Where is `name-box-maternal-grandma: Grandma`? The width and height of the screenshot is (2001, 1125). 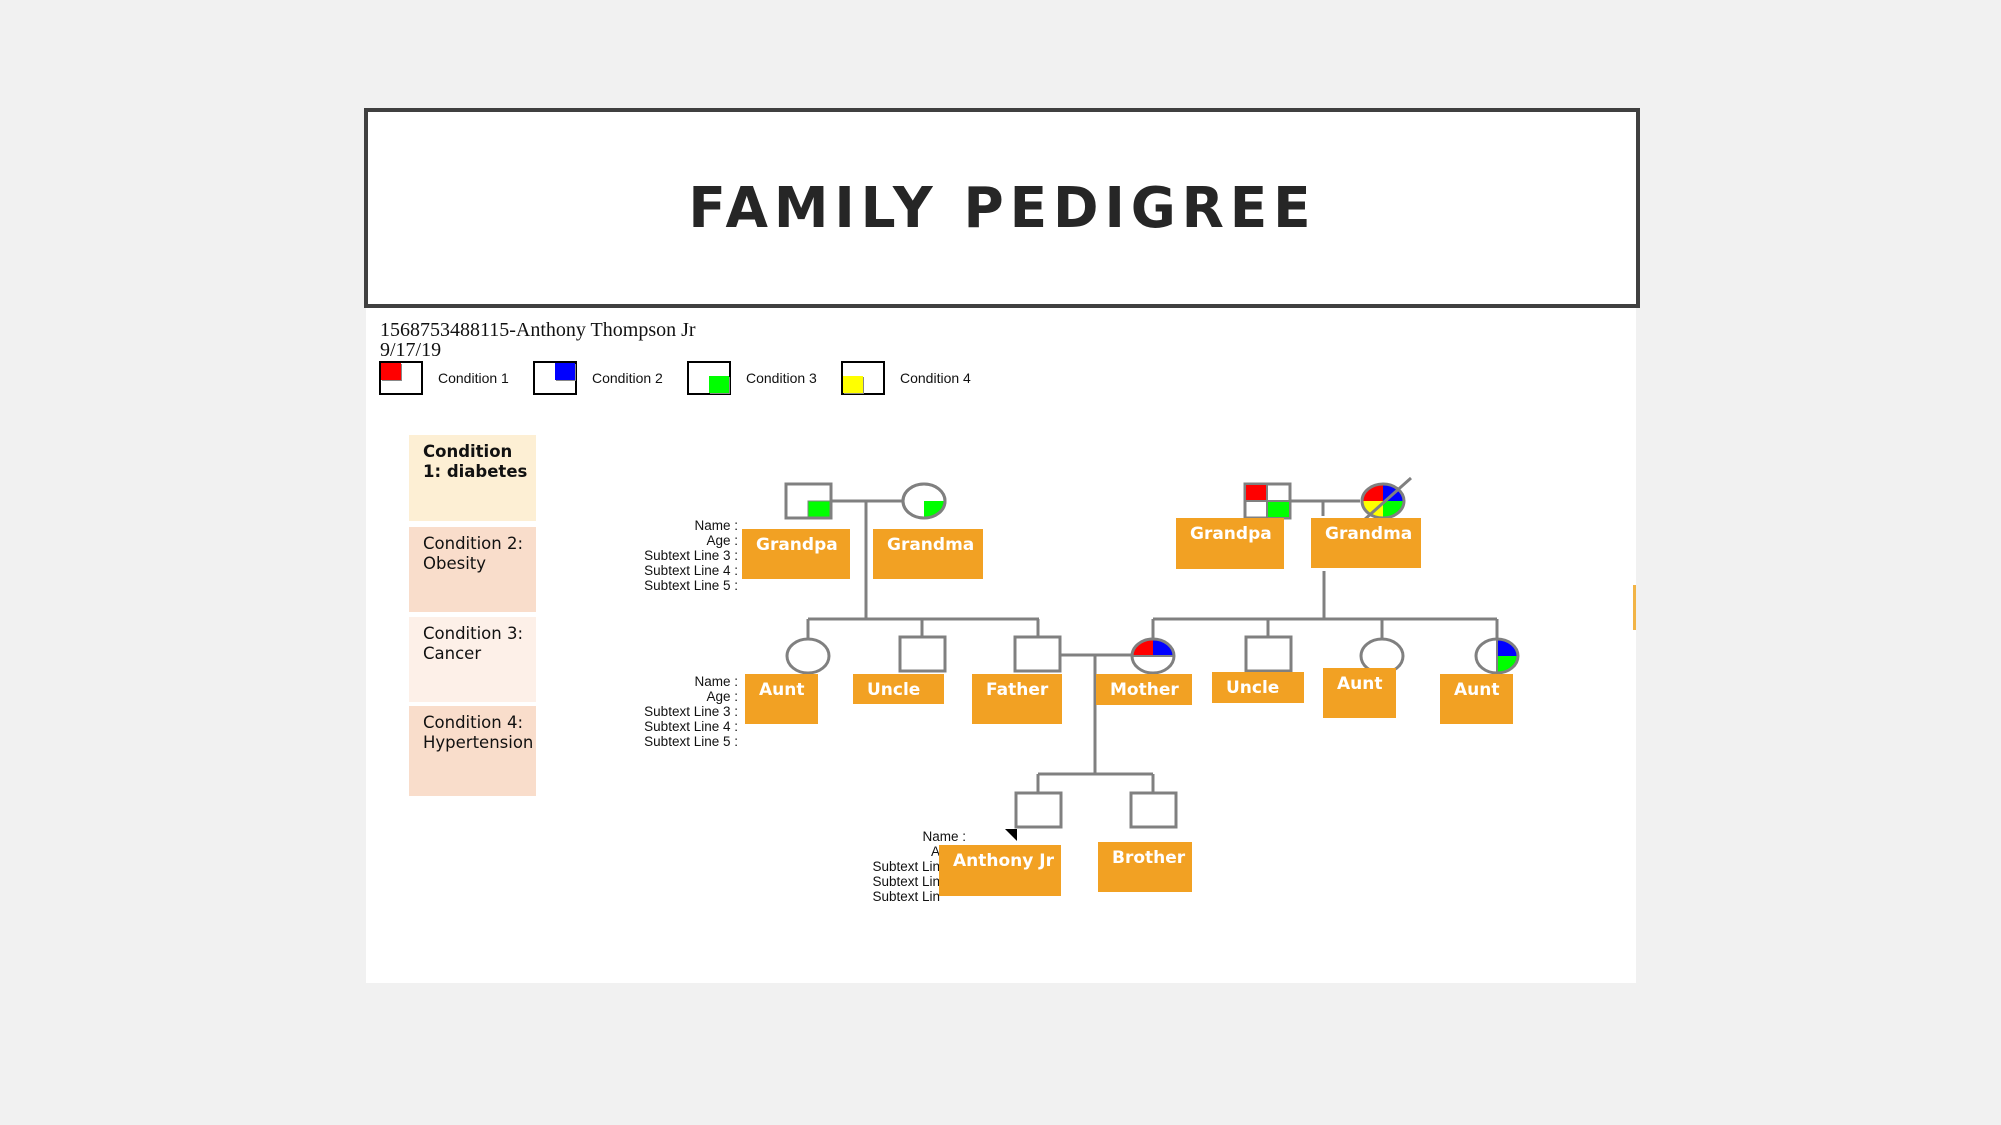 name-box-maternal-grandma: Grandma is located at coordinates (1366, 543).